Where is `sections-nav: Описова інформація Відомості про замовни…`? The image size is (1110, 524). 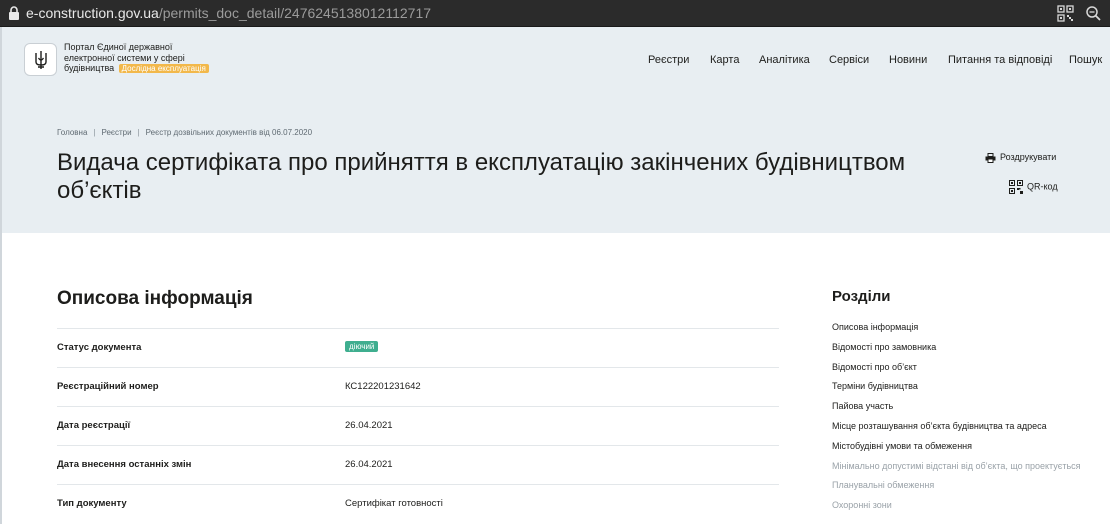
sections-nav: Описова інформація Відомості про замовни… is located at coordinates (957, 420).